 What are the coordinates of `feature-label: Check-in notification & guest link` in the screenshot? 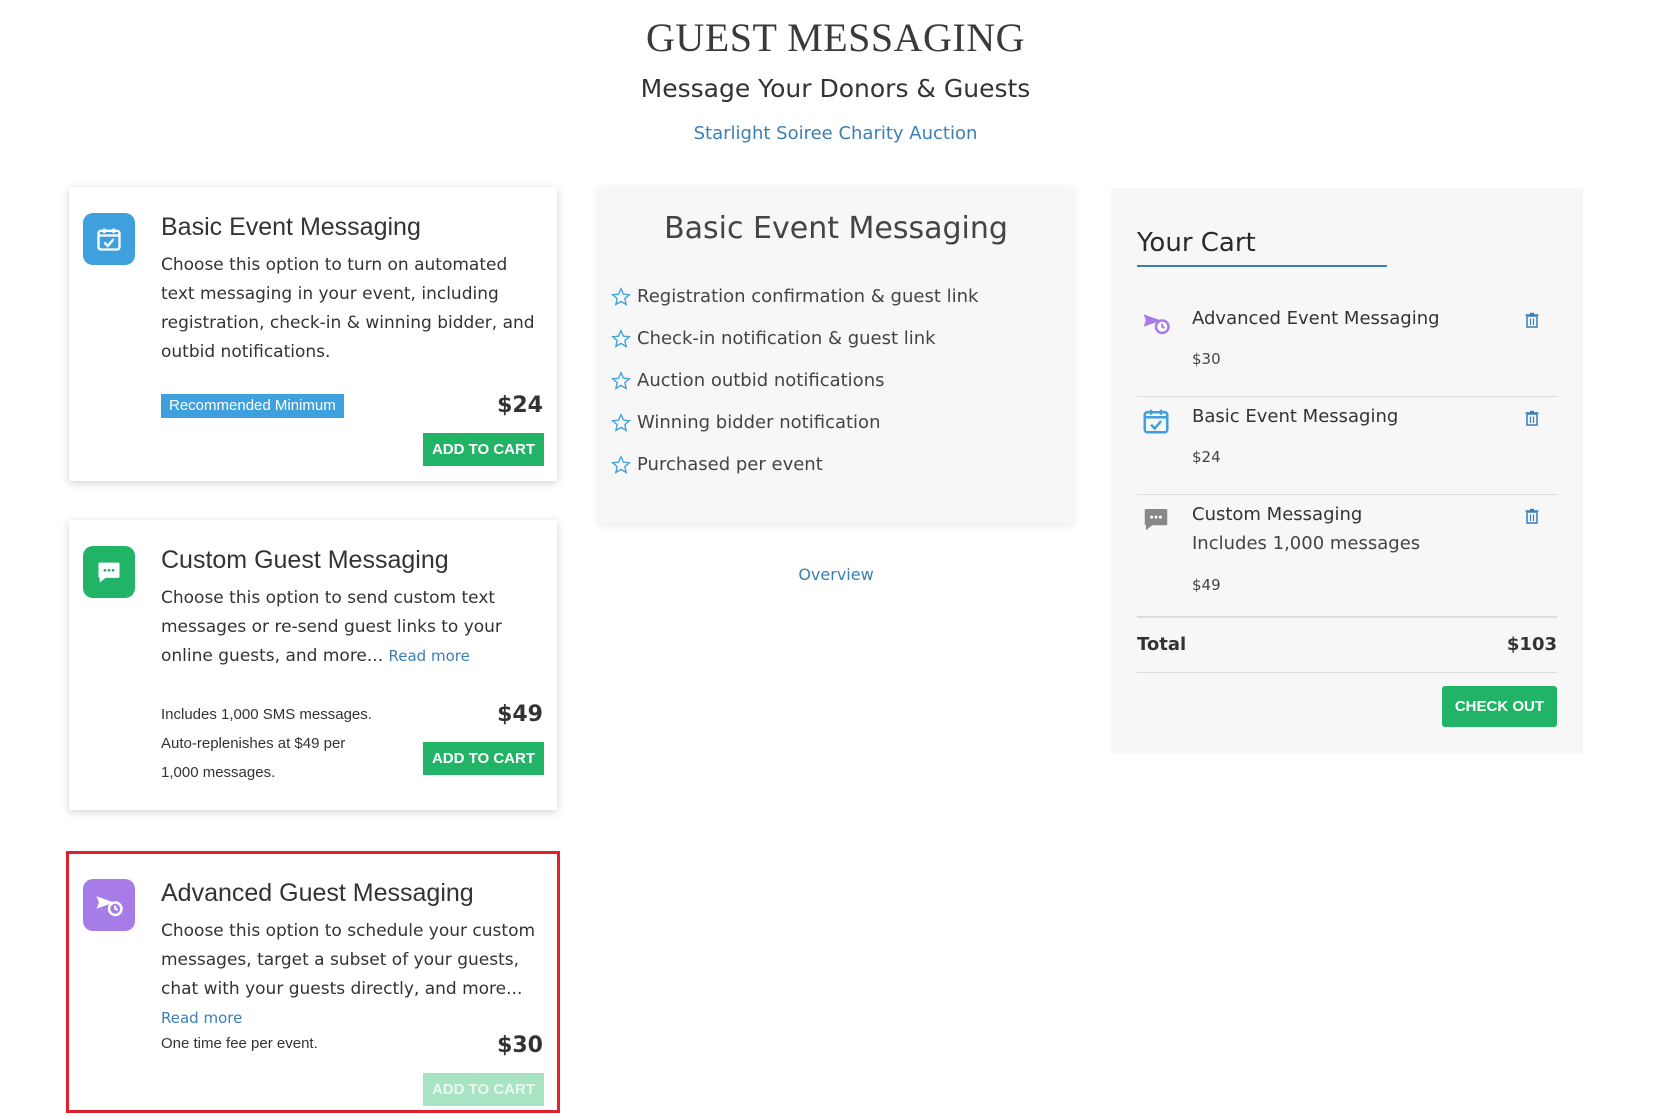 It's located at (786, 338).